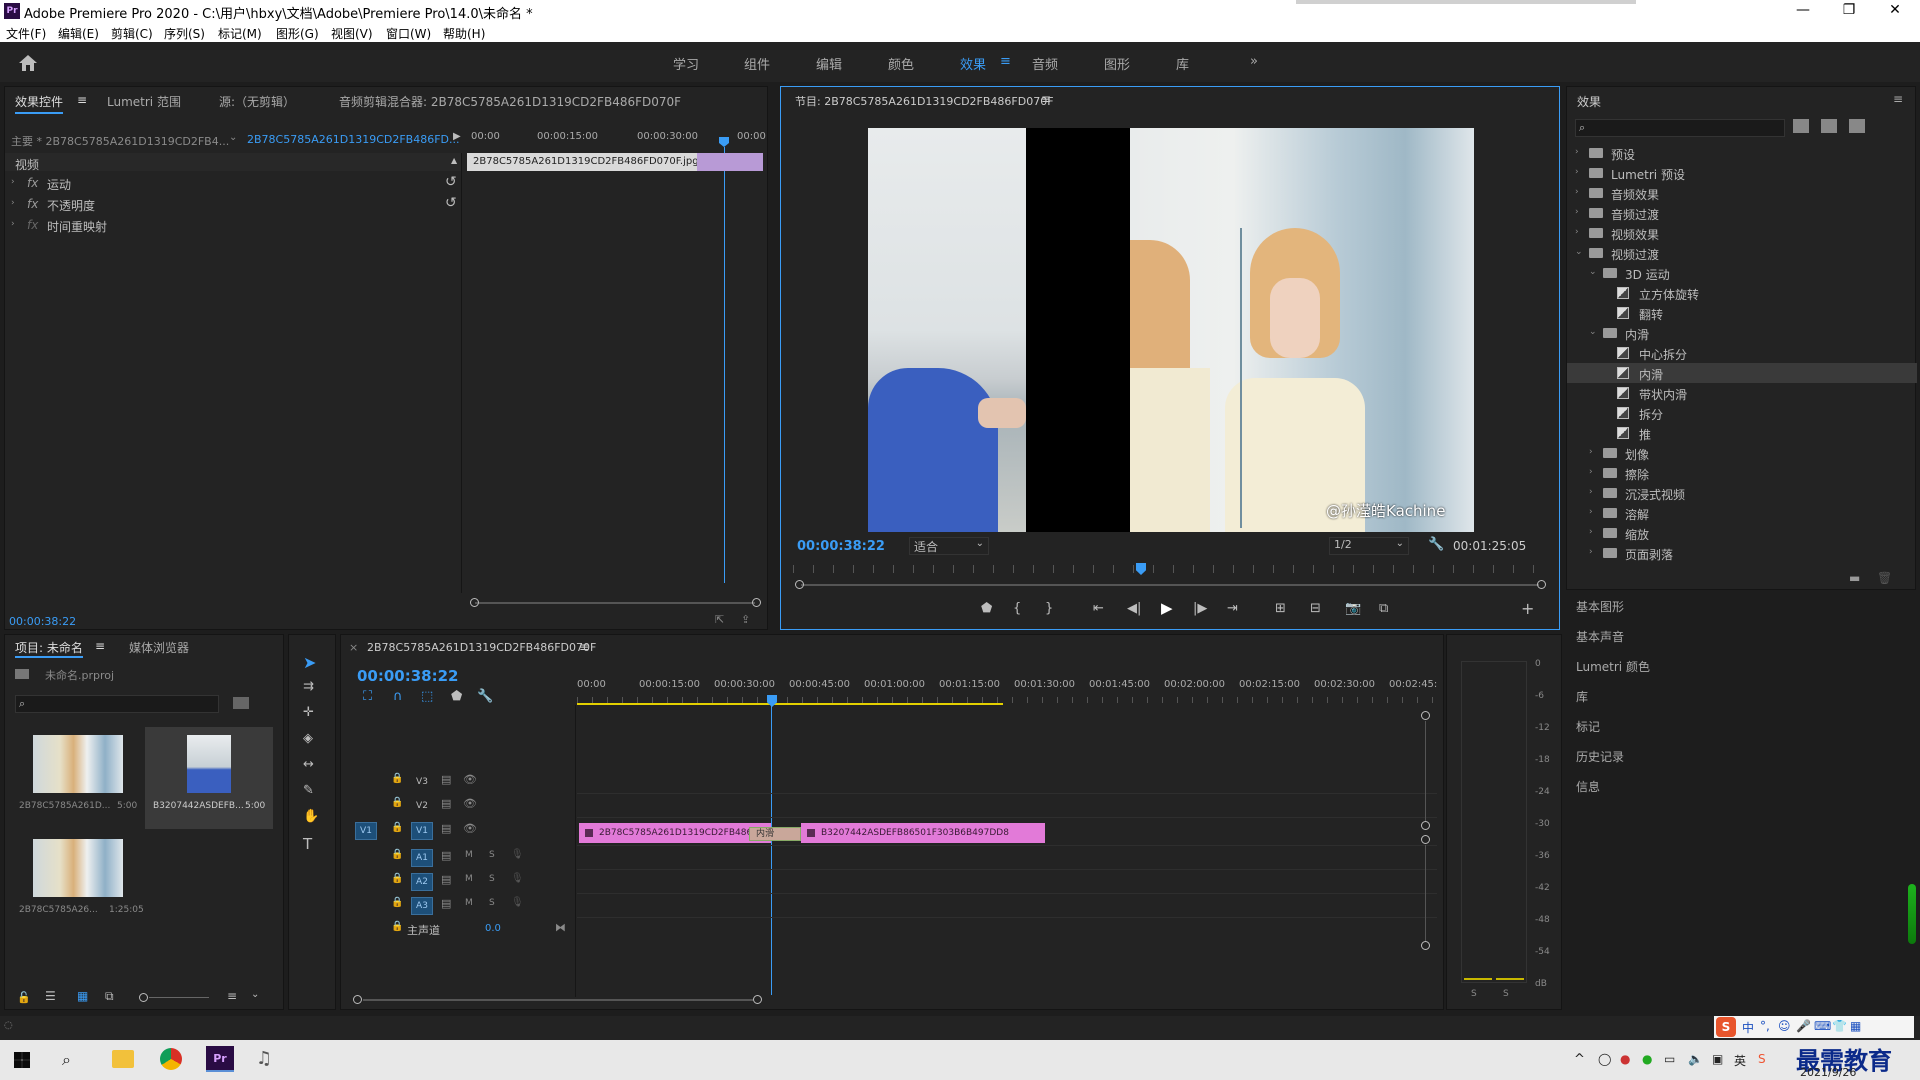 The width and height of the screenshot is (1920, 1080). Describe the element at coordinates (1895, 11) in the screenshot. I see `close-icon: ✕` at that location.